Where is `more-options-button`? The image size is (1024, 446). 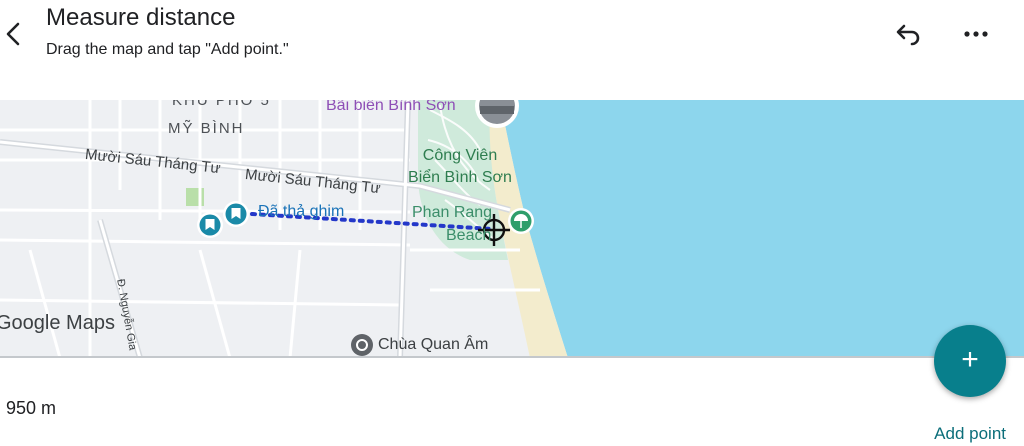
more-options-button is located at coordinates (976, 34).